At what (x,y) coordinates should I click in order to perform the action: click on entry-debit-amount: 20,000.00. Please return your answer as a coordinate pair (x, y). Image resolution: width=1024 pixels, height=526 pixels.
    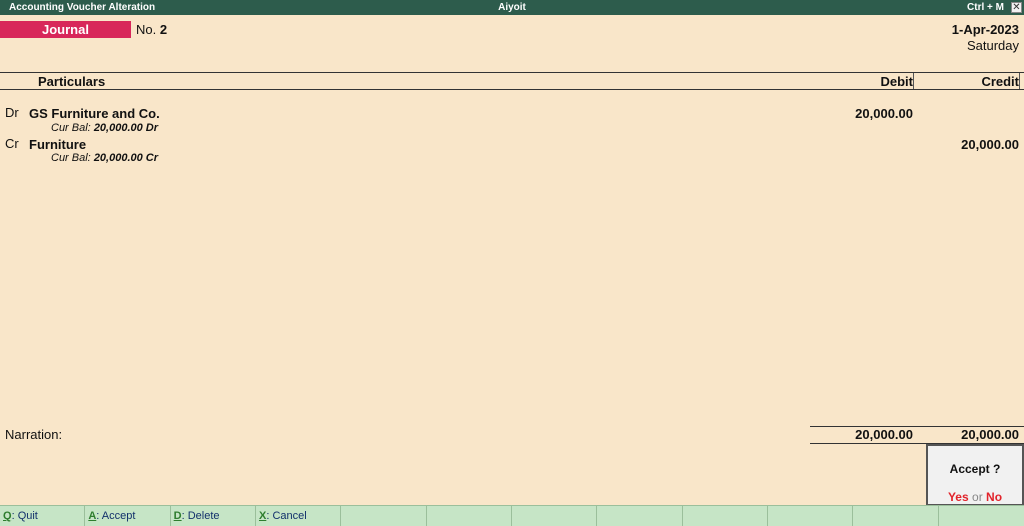
    Looking at the image, I should click on (858, 113).